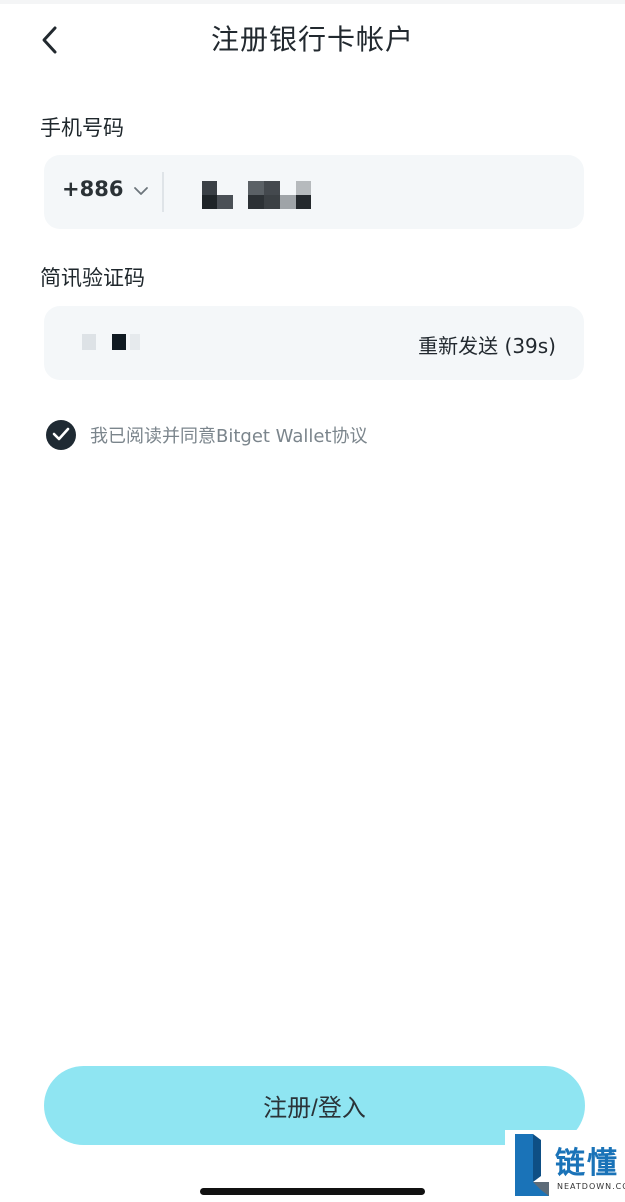 The height and width of the screenshot is (1202, 625). Describe the element at coordinates (487, 344) in the screenshot. I see `resend-code-button: 重新发送 (39s)` at that location.